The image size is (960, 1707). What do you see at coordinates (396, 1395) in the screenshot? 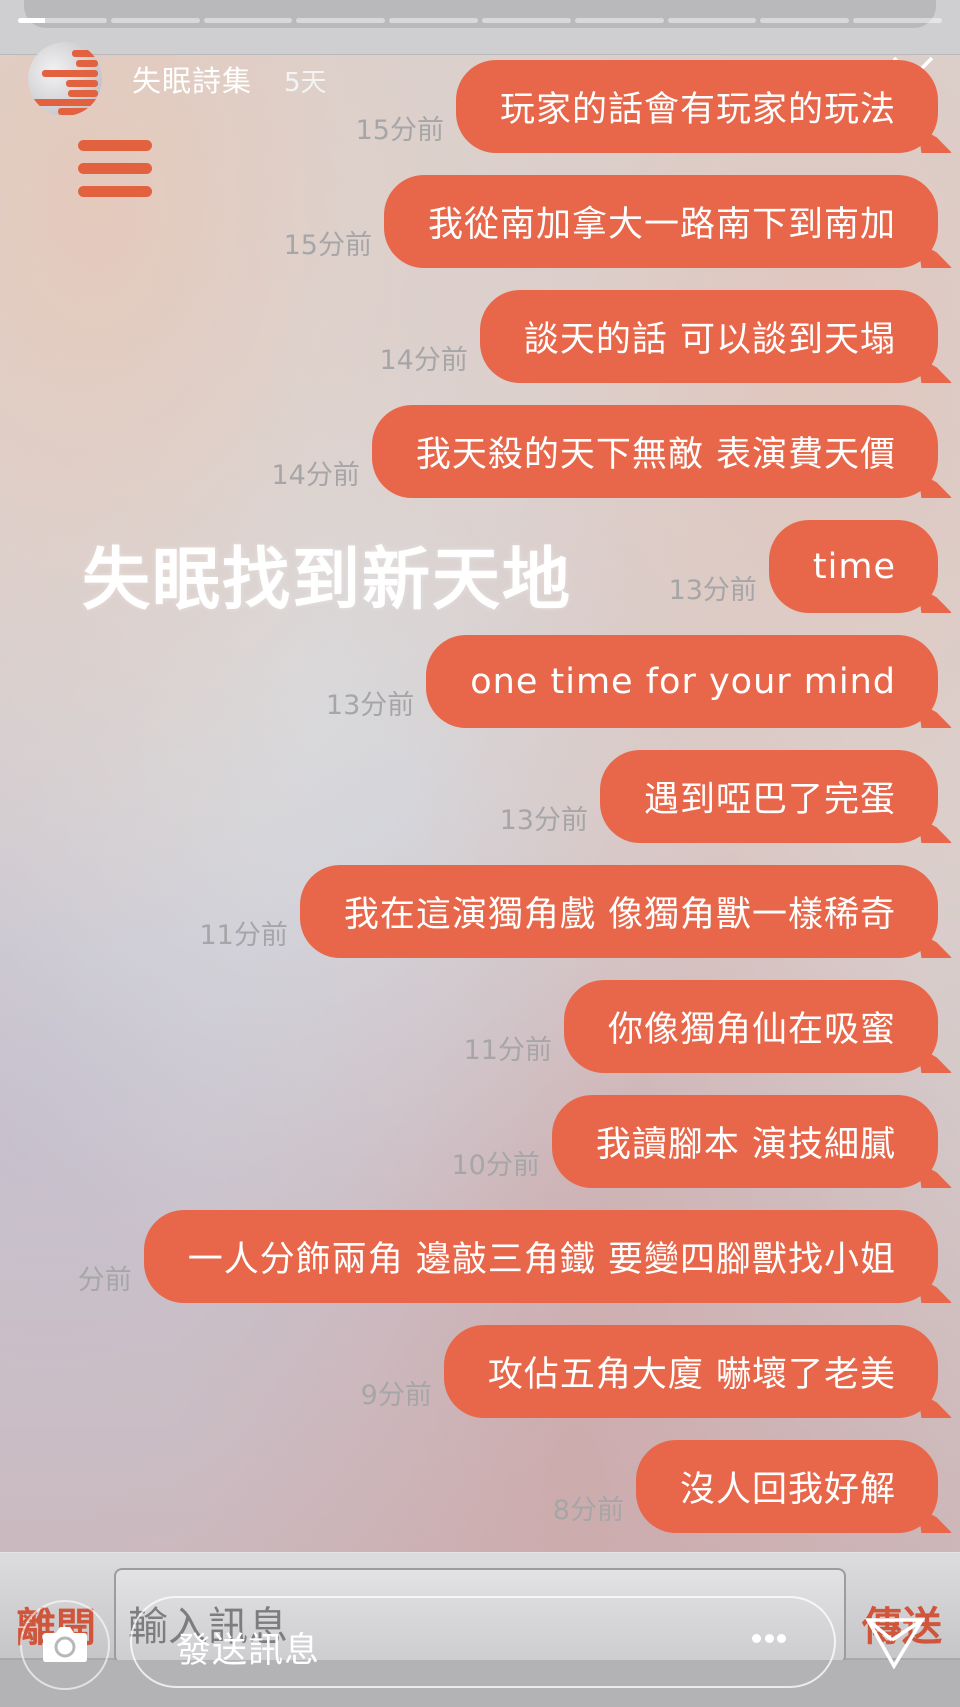
I see `message-timestamp: 9分前` at bounding box center [396, 1395].